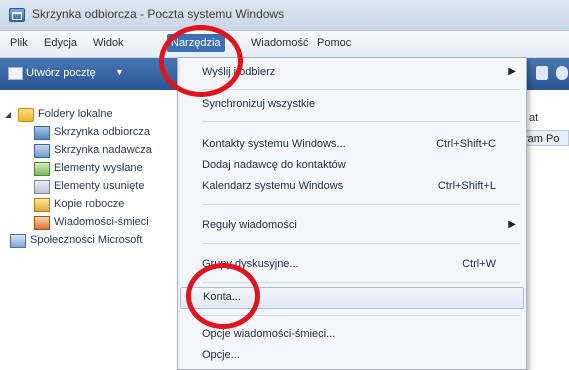  I want to click on menu-item-contacts: Kontakty systemu Windows... Ctrl+Shift+C, so click(352, 145).